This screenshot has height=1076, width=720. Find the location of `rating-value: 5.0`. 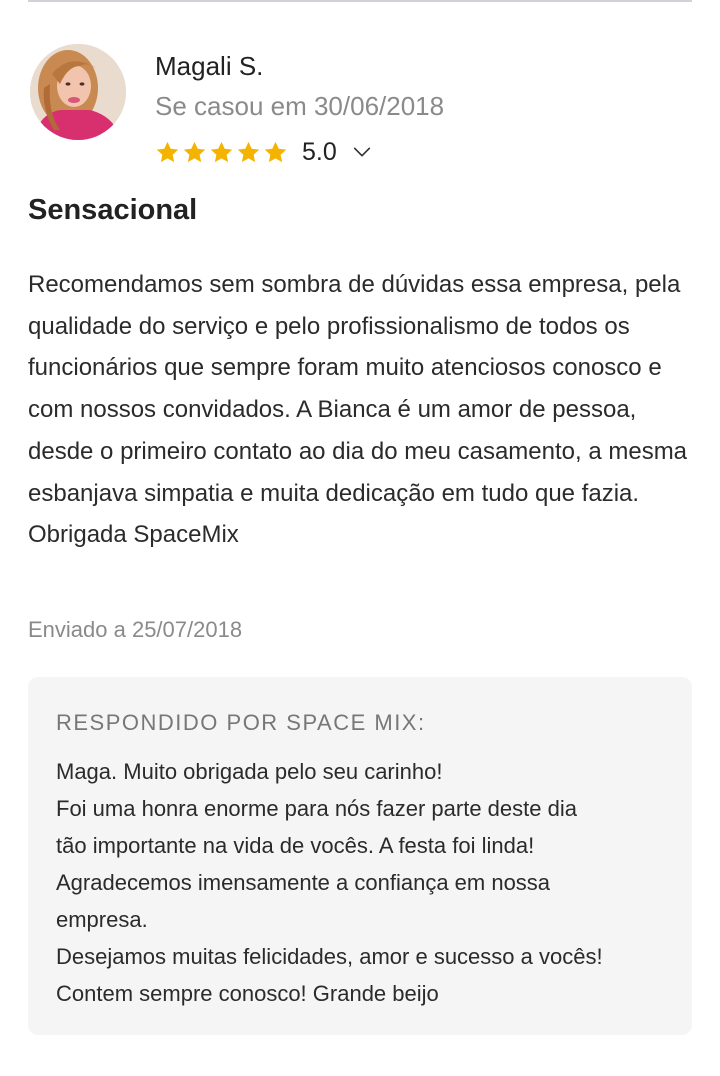

rating-value: 5.0 is located at coordinates (319, 152).